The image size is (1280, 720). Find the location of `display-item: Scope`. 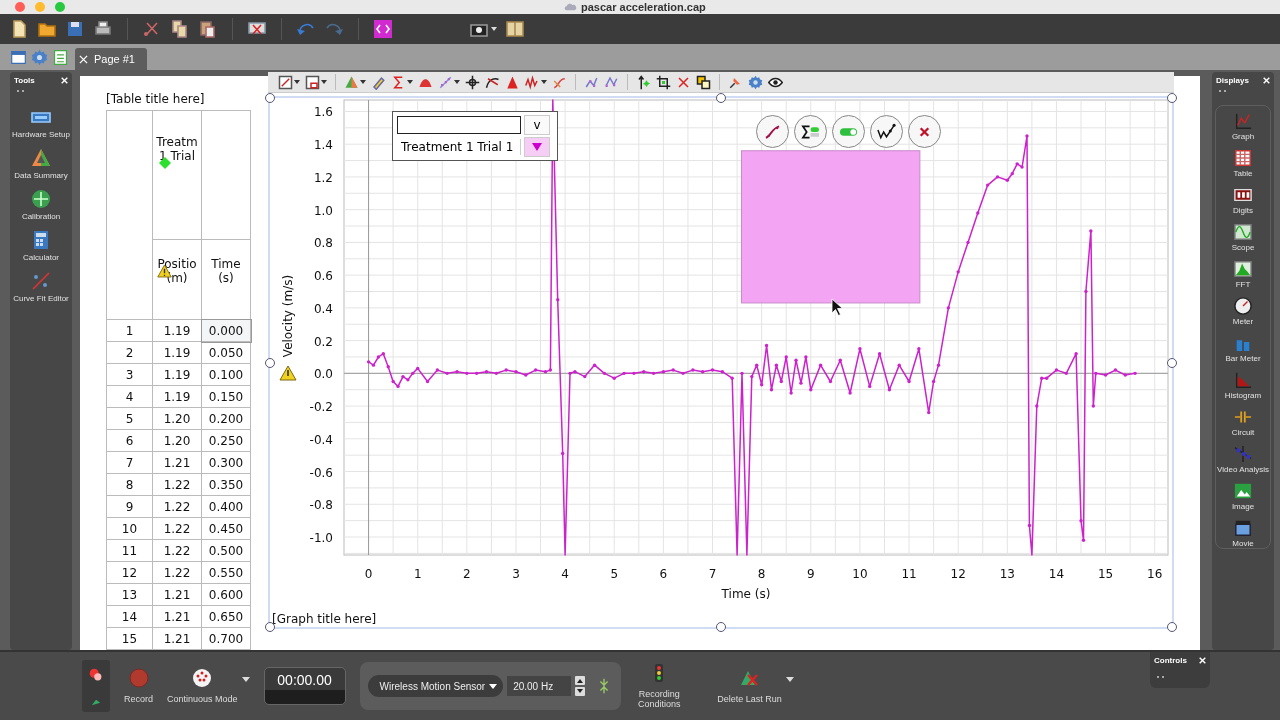

display-item: Scope is located at coordinates (1243, 237).